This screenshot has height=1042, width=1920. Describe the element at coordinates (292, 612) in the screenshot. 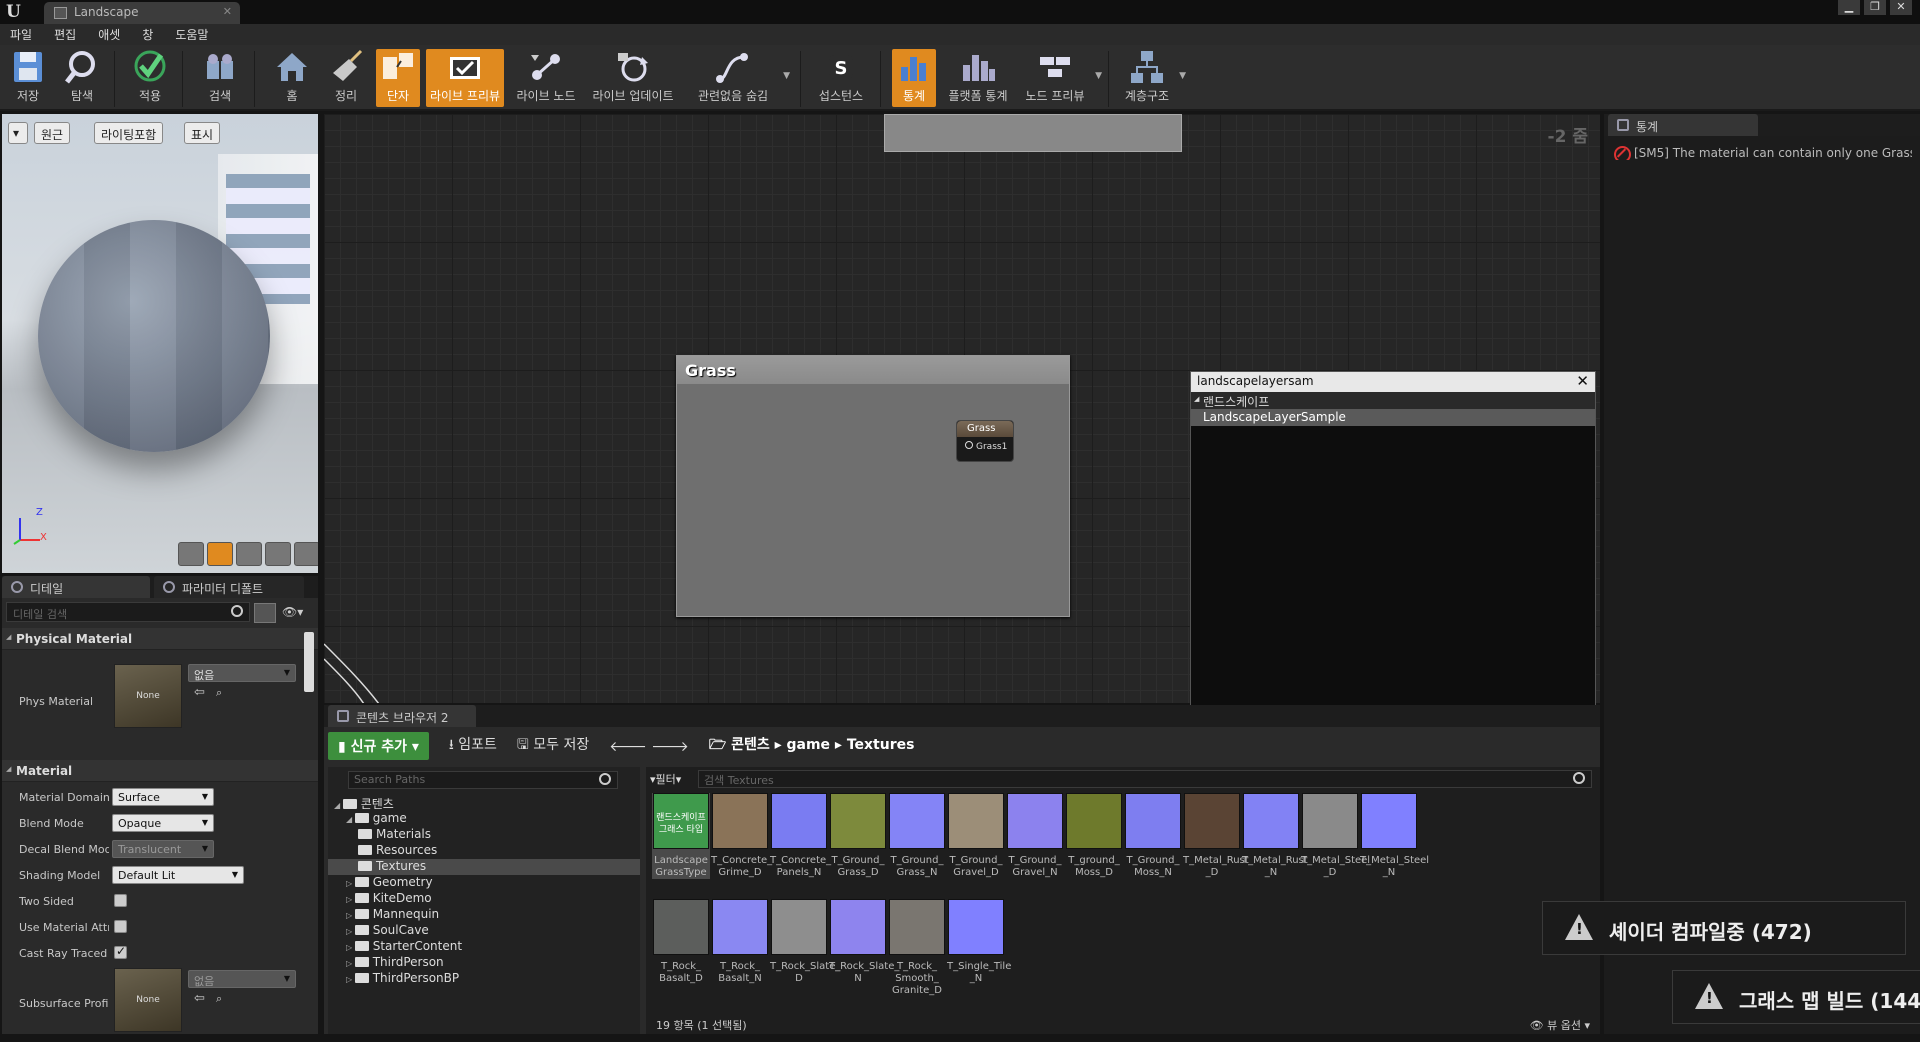

I see `eye-icon: 👁▾` at that location.